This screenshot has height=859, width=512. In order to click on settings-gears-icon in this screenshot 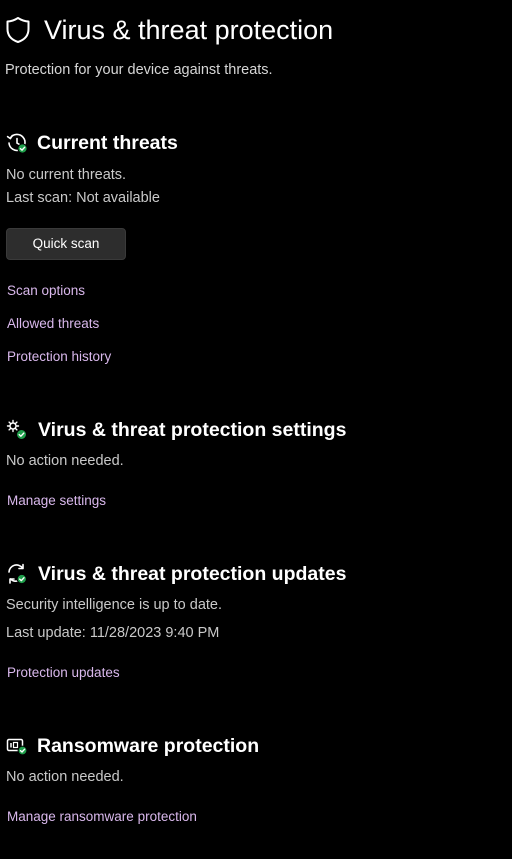, I will do `click(16, 429)`.